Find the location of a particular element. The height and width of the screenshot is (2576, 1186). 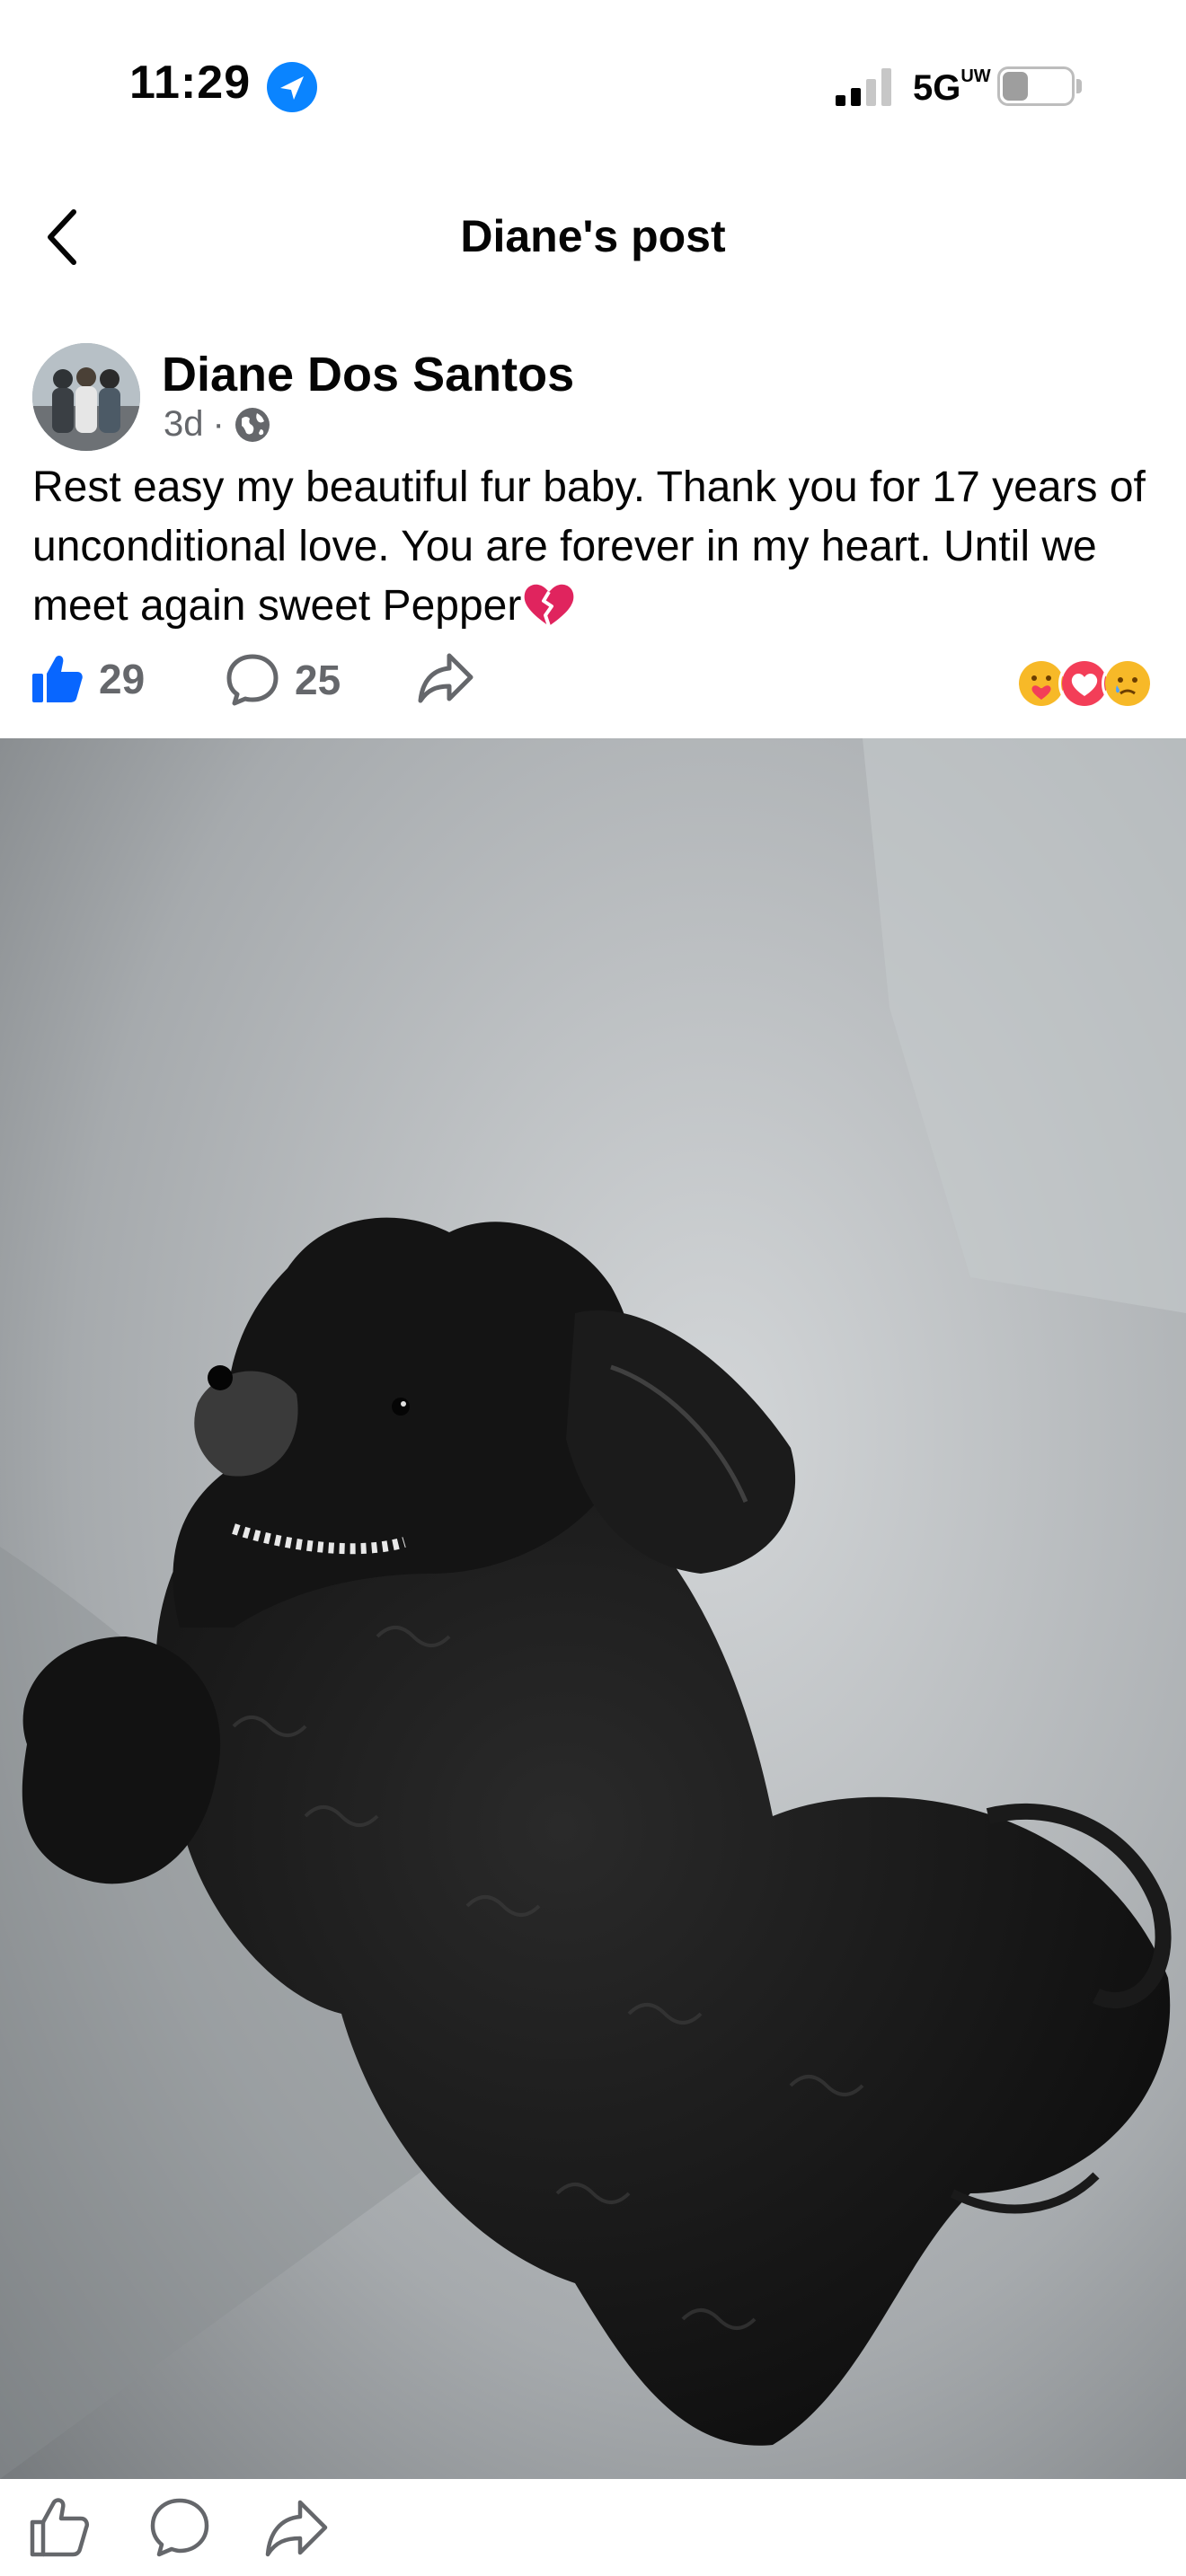

share-button is located at coordinates (296, 2527).